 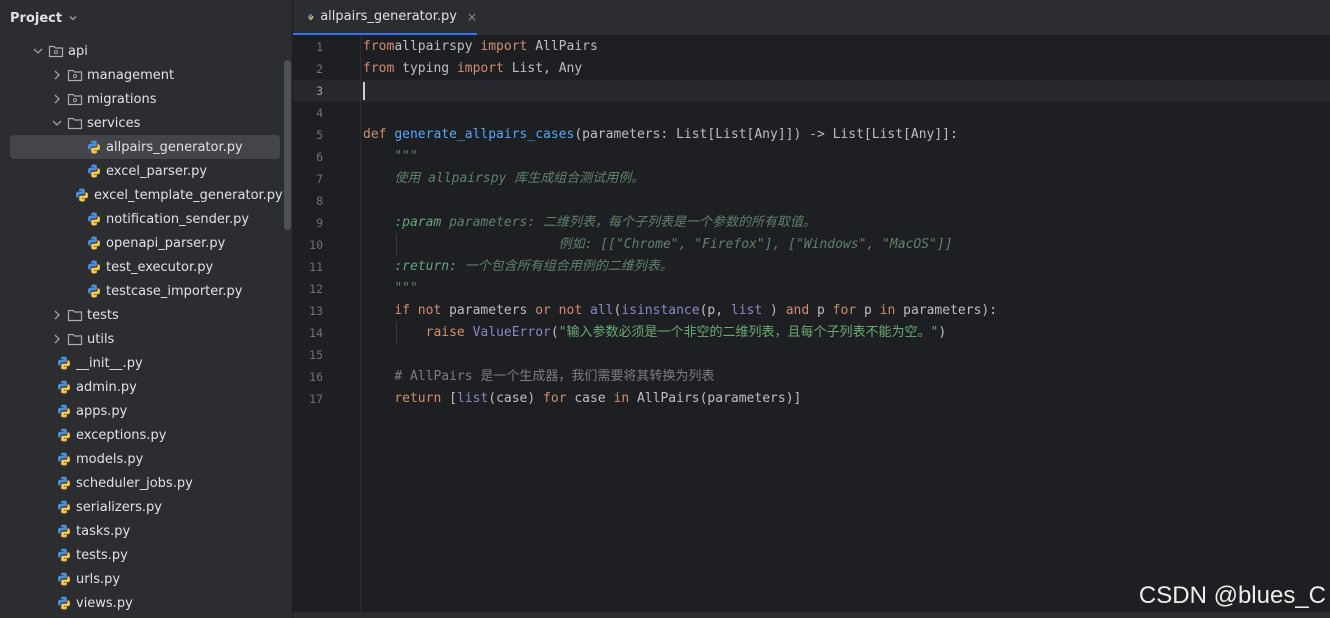 I want to click on tree-item-management: management, so click(x=140, y=75).